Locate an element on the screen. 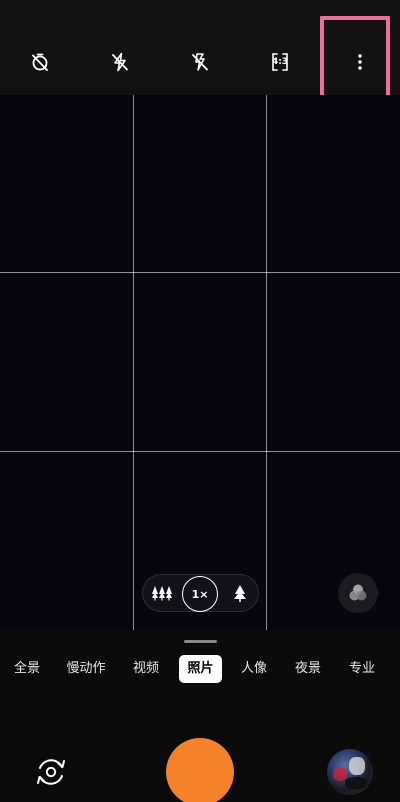 The height and width of the screenshot is (802, 400). mode-panorama: 全景 is located at coordinates (27, 669).